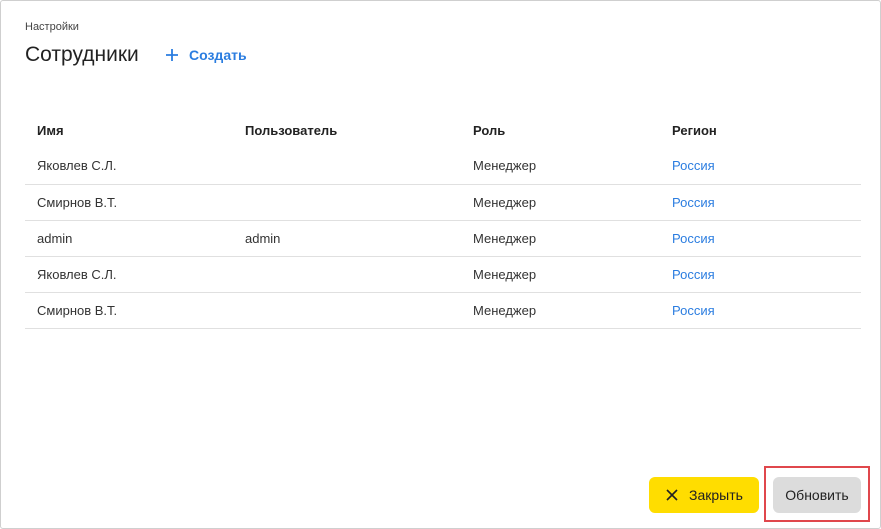  I want to click on column-header-region: Регион, so click(760, 130).